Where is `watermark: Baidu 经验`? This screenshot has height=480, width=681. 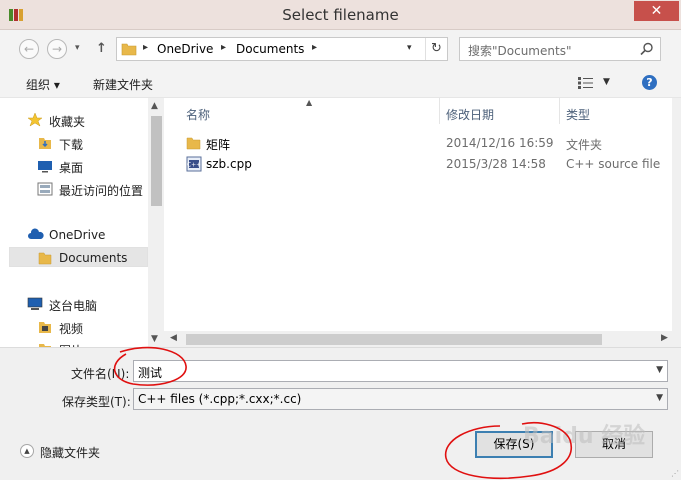
watermark: Baidu 经验 is located at coordinates (584, 436).